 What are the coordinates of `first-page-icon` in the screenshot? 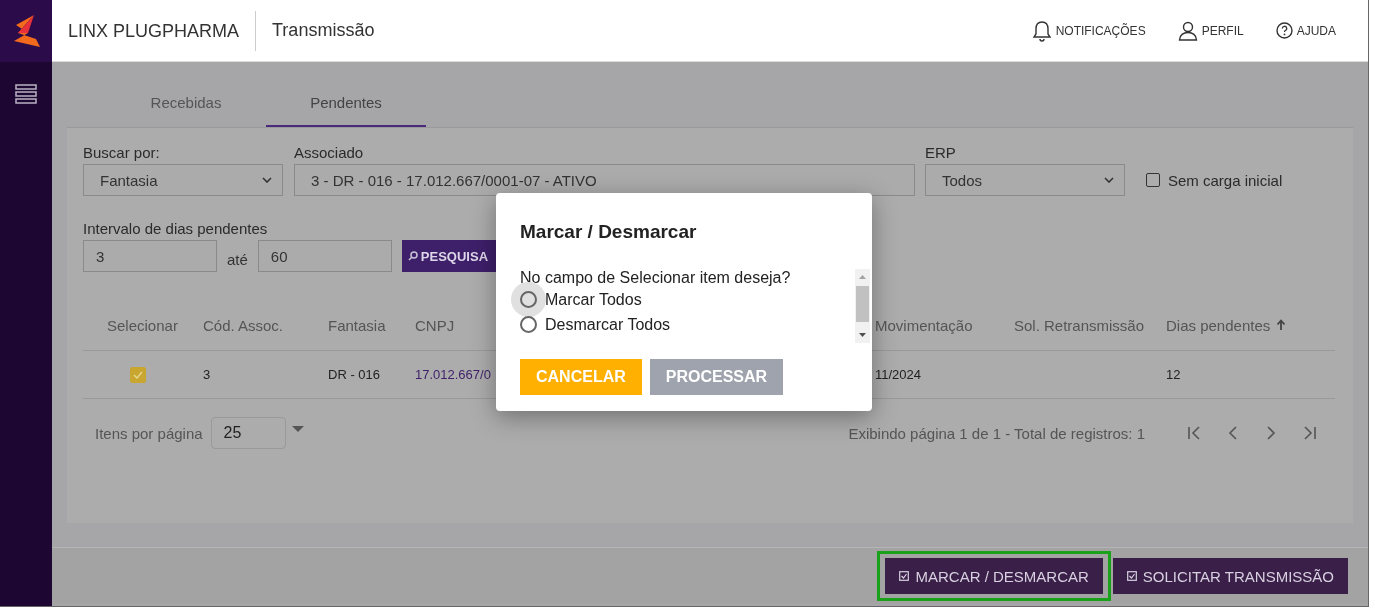 It's located at (1195, 433).